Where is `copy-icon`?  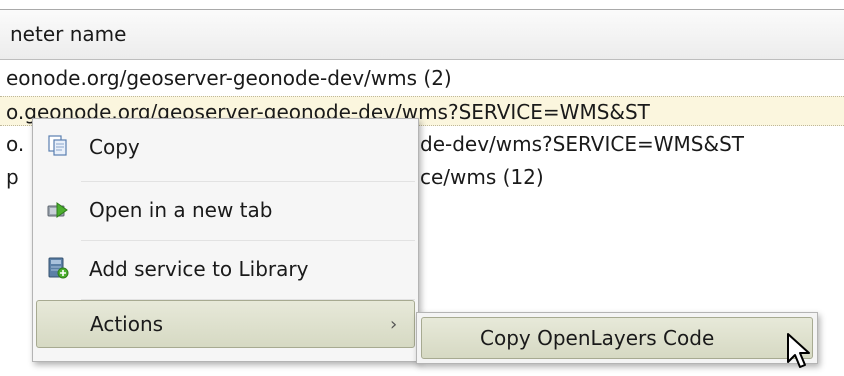 copy-icon is located at coordinates (58, 145).